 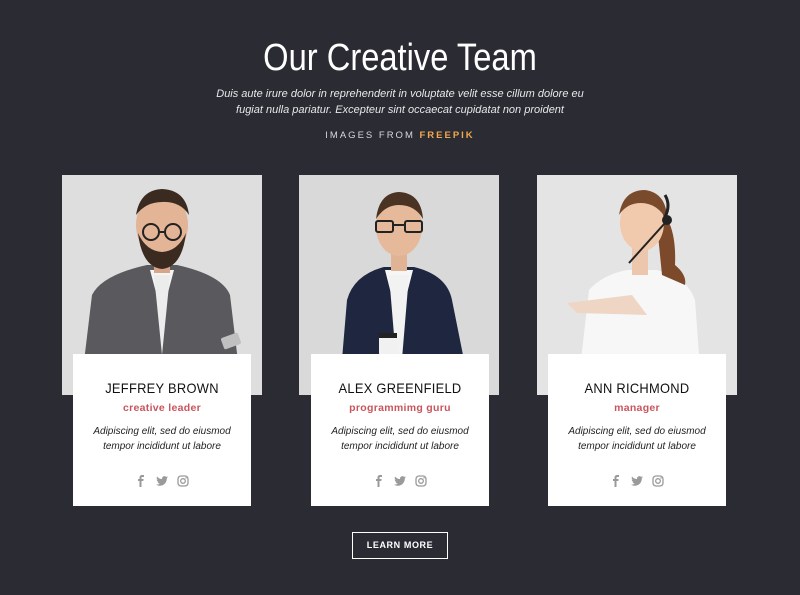 What do you see at coordinates (162, 388) in the screenshot?
I see `member-name: JEFFREY BROWN` at bounding box center [162, 388].